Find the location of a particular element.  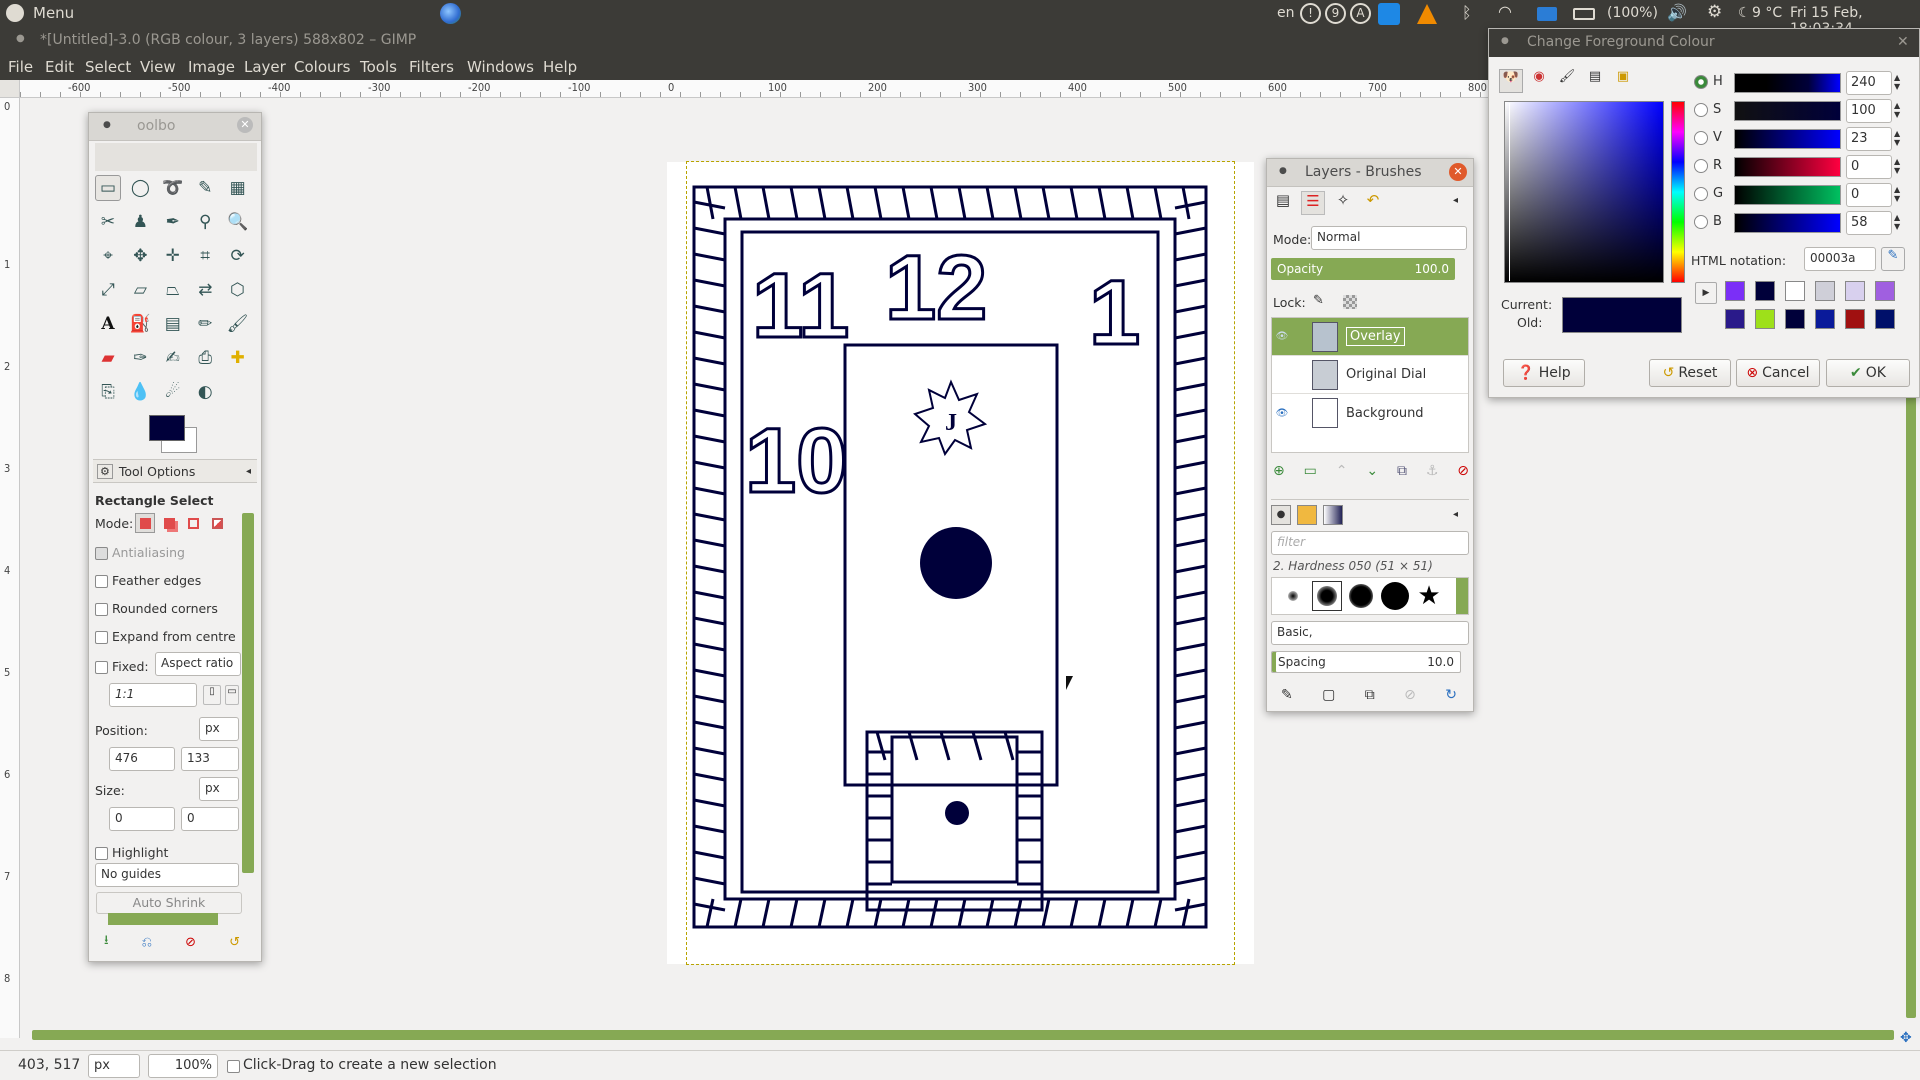

layer-mode-dropdown: Normal is located at coordinates (1389, 238).